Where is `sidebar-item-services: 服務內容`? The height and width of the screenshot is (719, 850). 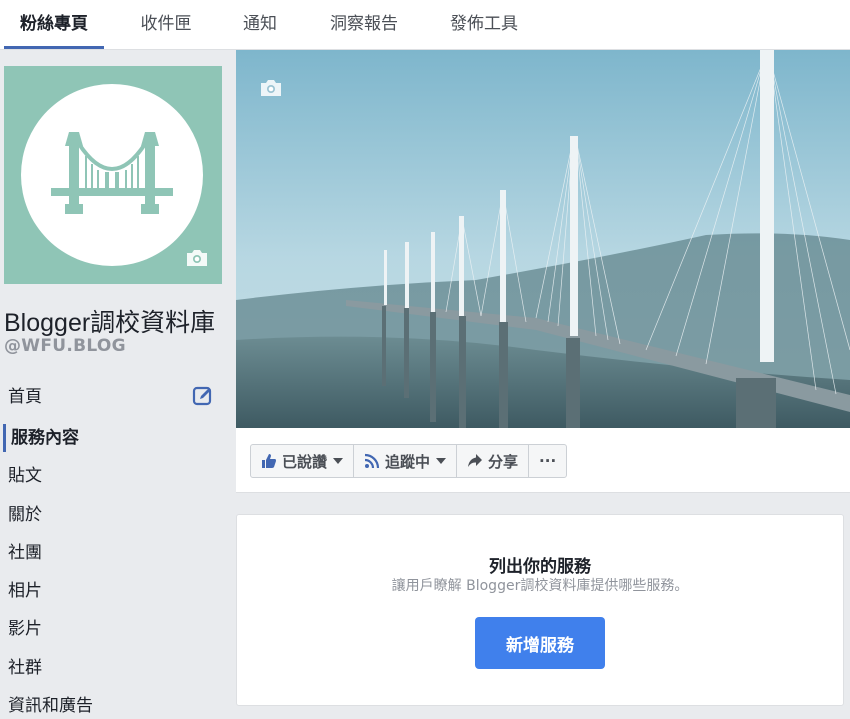
sidebar-item-services: 服務內容 is located at coordinates (45, 438).